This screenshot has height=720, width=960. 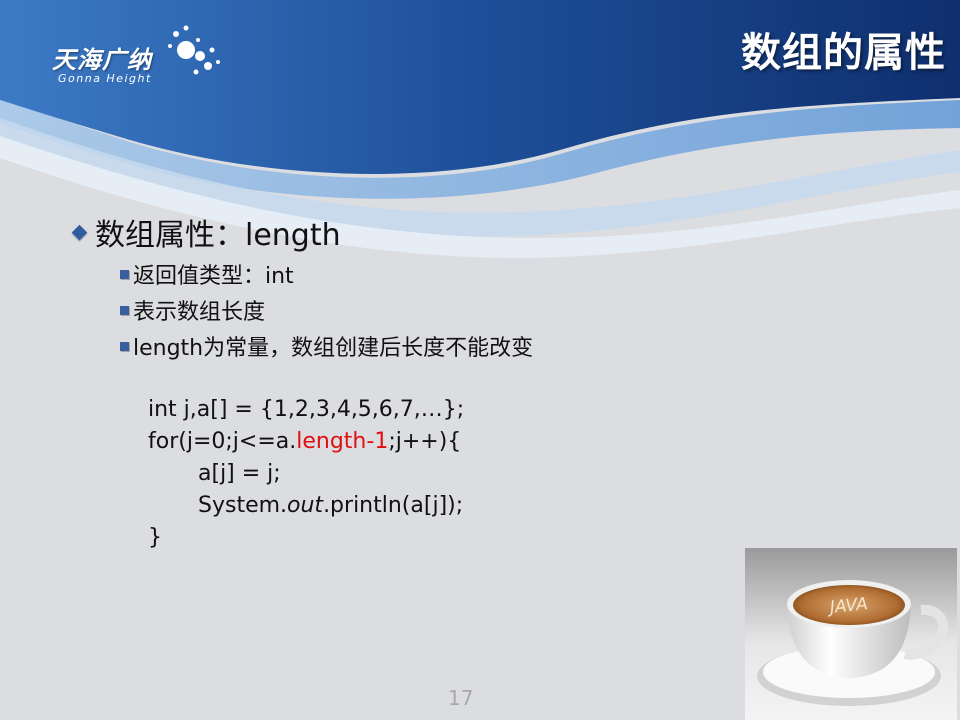 What do you see at coordinates (222, 441) in the screenshot?
I see `code-text: for(j=0;j<=a.` at bounding box center [222, 441].